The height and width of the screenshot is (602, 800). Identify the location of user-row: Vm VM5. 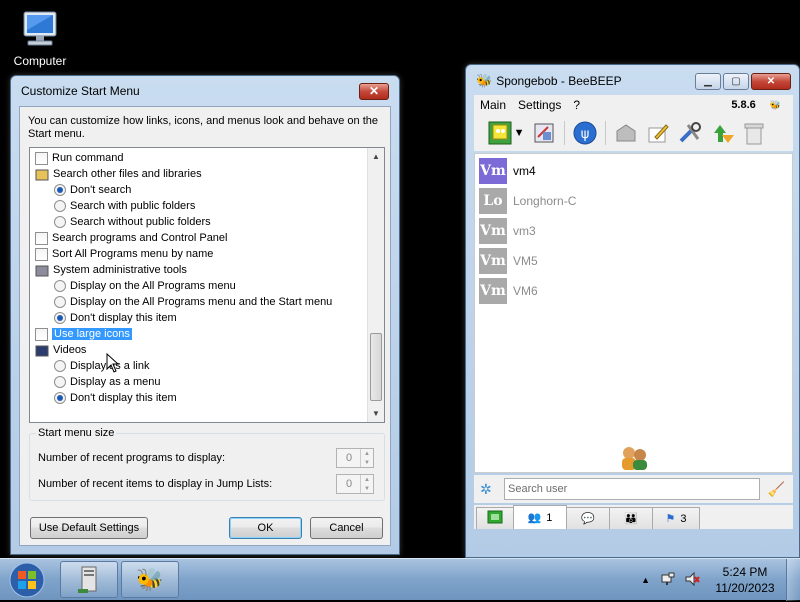
(508, 261).